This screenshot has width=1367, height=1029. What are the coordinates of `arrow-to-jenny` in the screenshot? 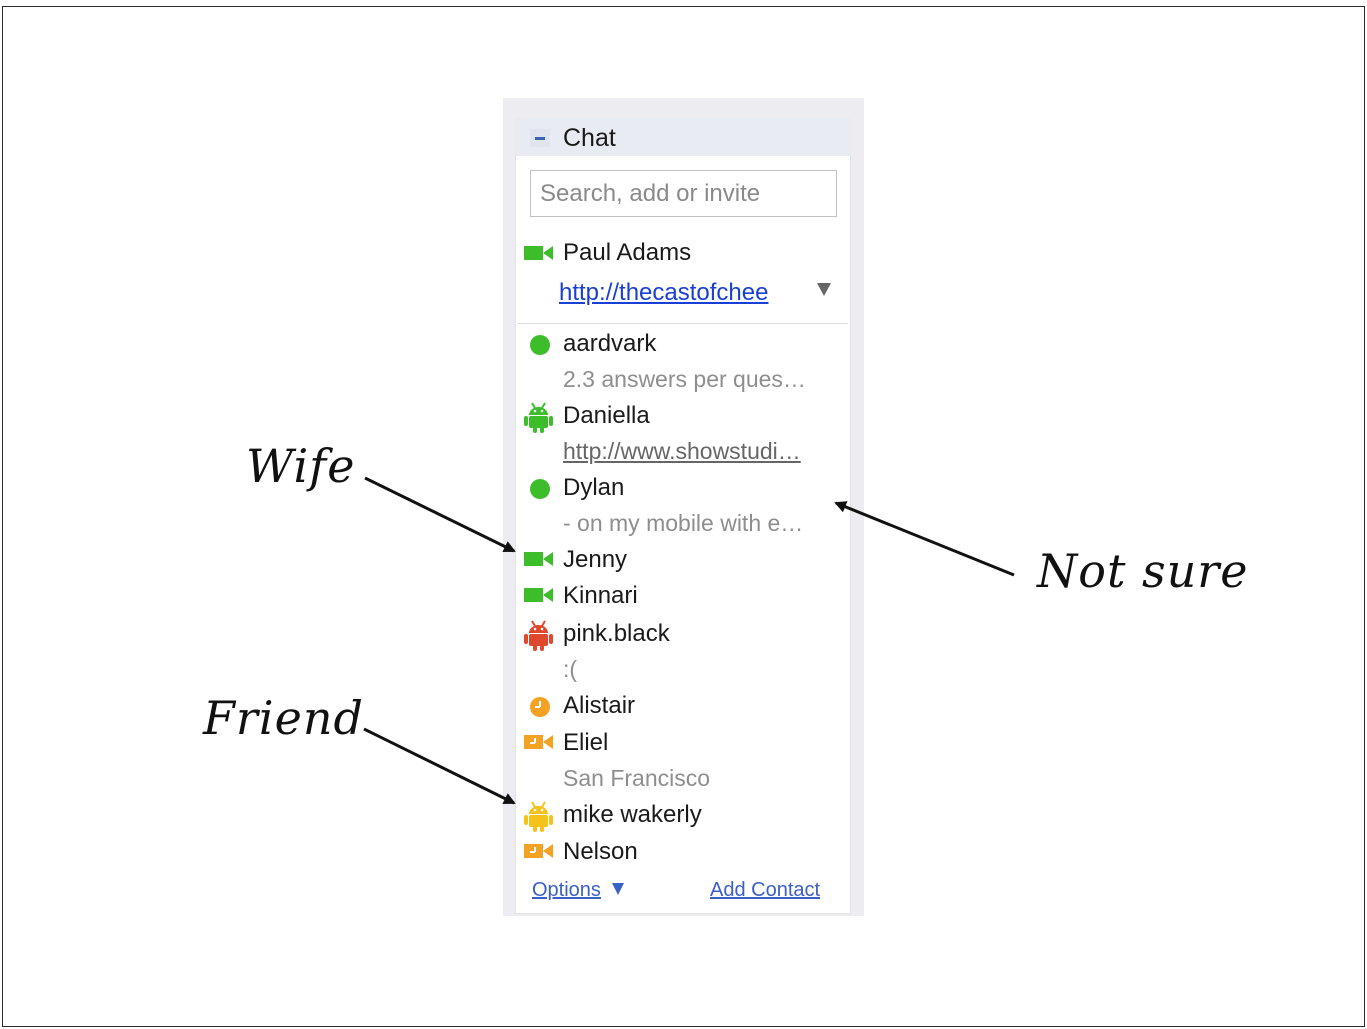 It's located at (440, 514).